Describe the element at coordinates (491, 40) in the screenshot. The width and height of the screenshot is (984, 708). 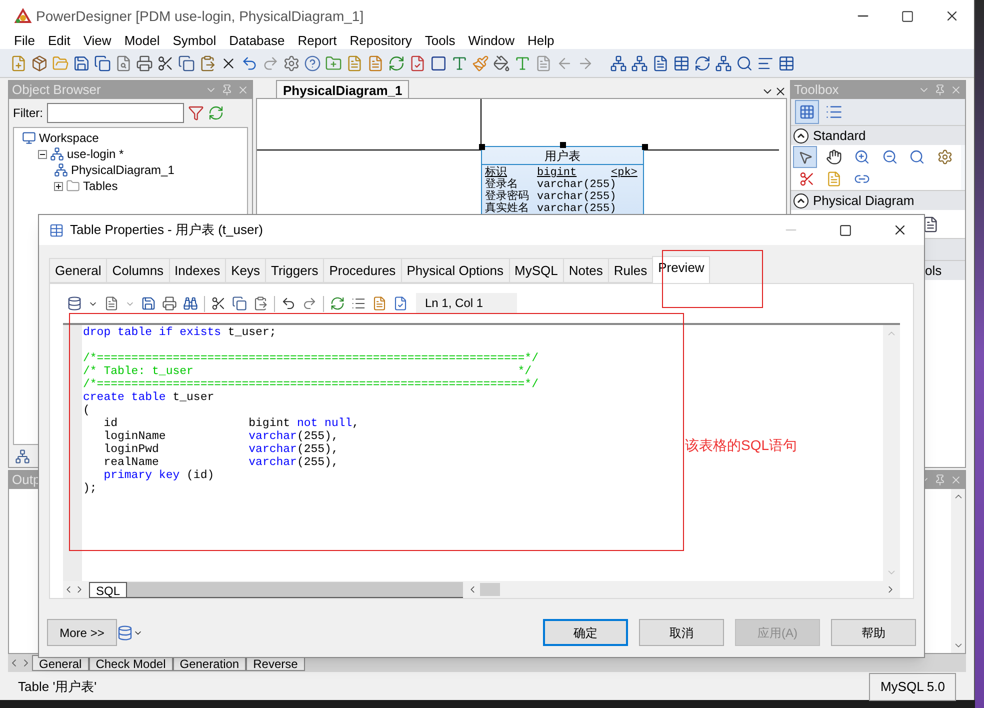
I see `menu-item: Window` at that location.